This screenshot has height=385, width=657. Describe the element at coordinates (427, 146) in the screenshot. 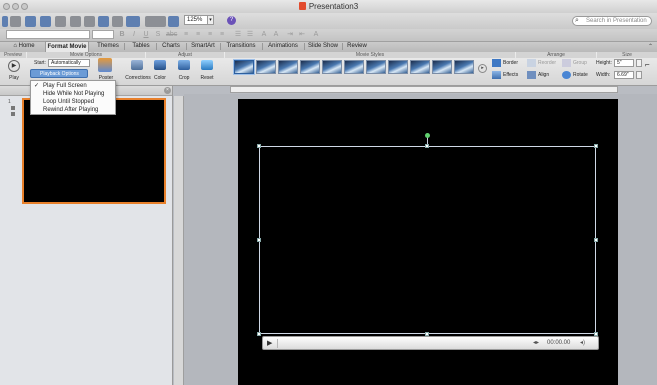

I see `resize-handle-top` at that location.